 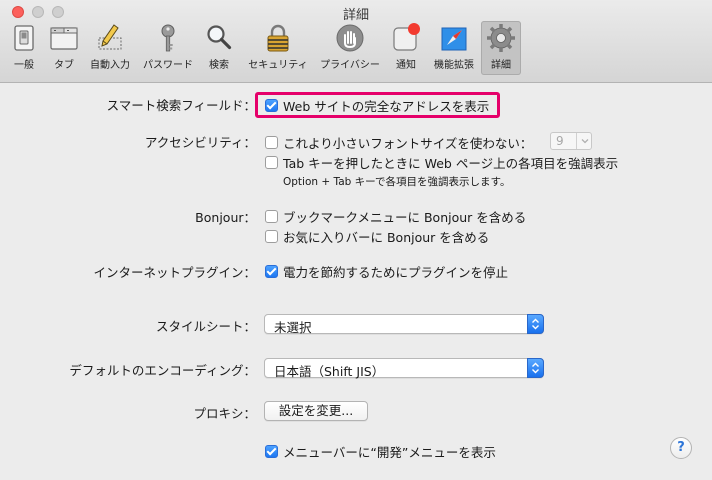 I want to click on toolbar-item-tabs: タブ, so click(x=64, y=48).